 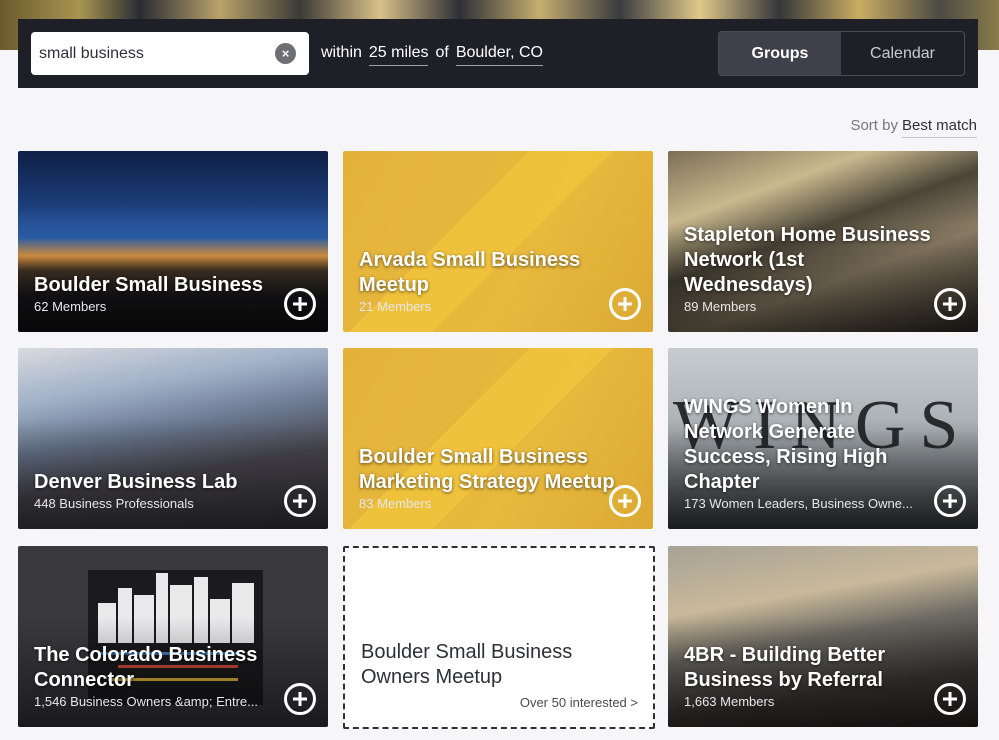 What do you see at coordinates (498, 241) in the screenshot?
I see `group-card: Arvada Small Business Meetup 21 Members` at bounding box center [498, 241].